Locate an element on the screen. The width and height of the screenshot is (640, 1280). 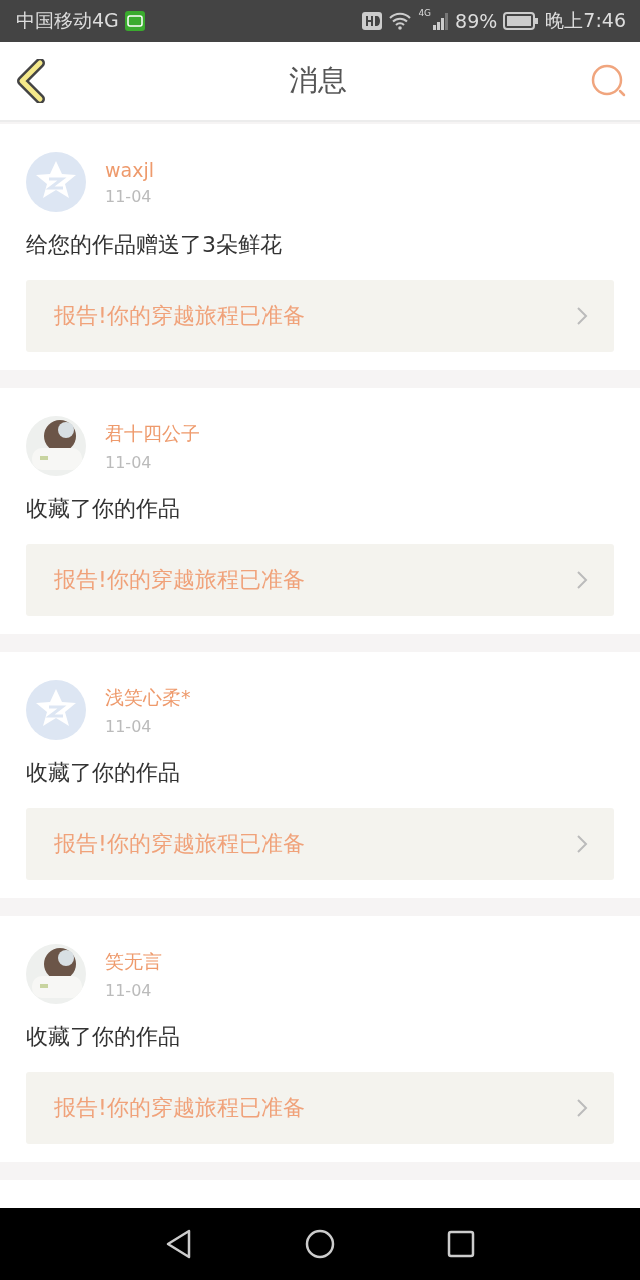
hd-icon is located at coordinates (372, 21).